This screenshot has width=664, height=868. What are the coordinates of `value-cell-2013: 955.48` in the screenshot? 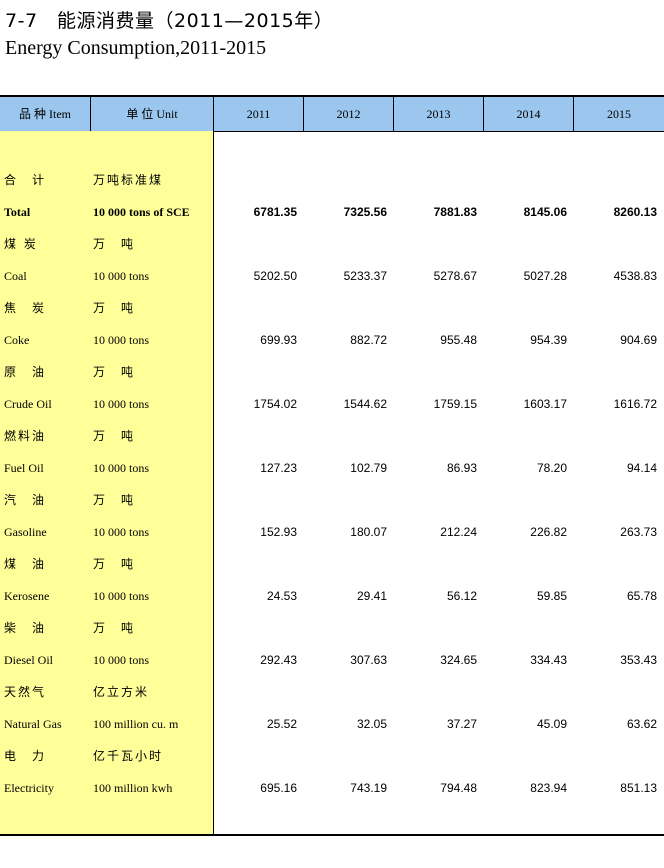 It's located at (458, 340).